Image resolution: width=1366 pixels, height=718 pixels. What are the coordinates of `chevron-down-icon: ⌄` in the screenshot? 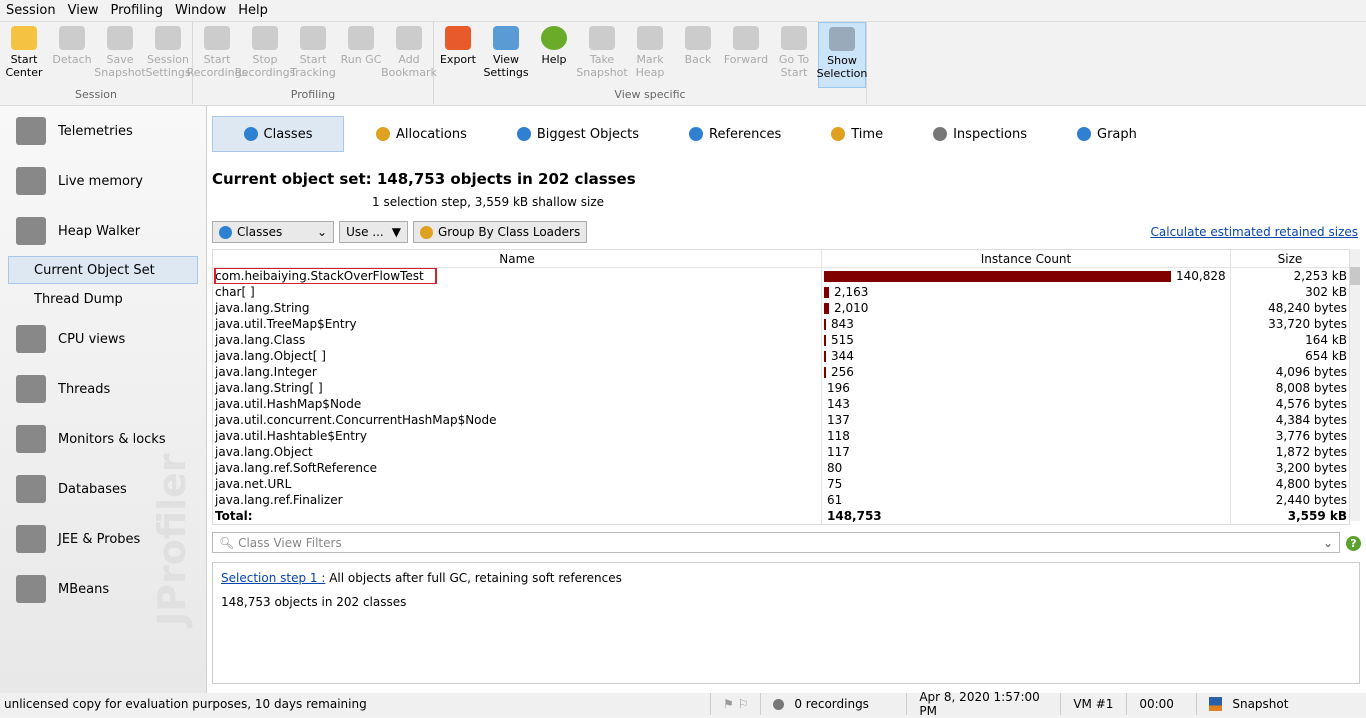 It's located at (1328, 543).